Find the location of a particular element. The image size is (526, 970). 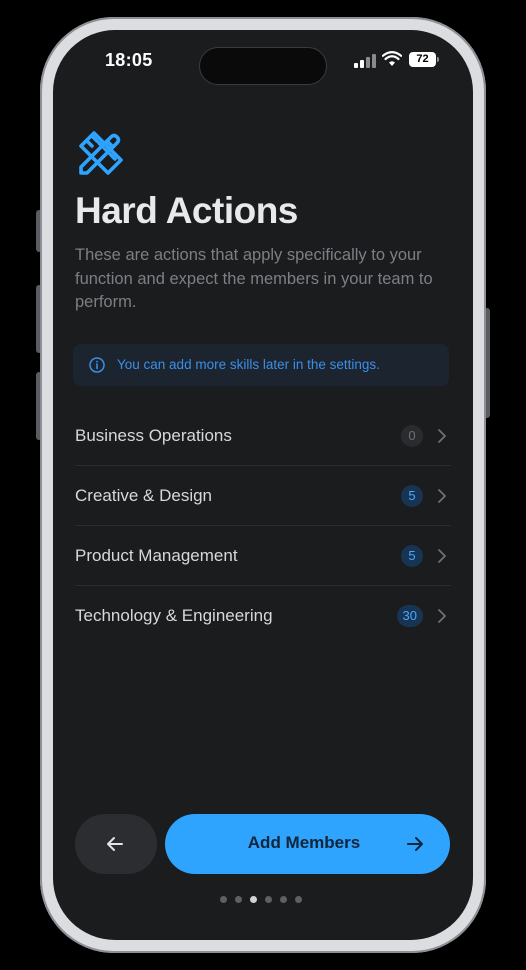

skill-category-label: Product Management is located at coordinates (156, 555).